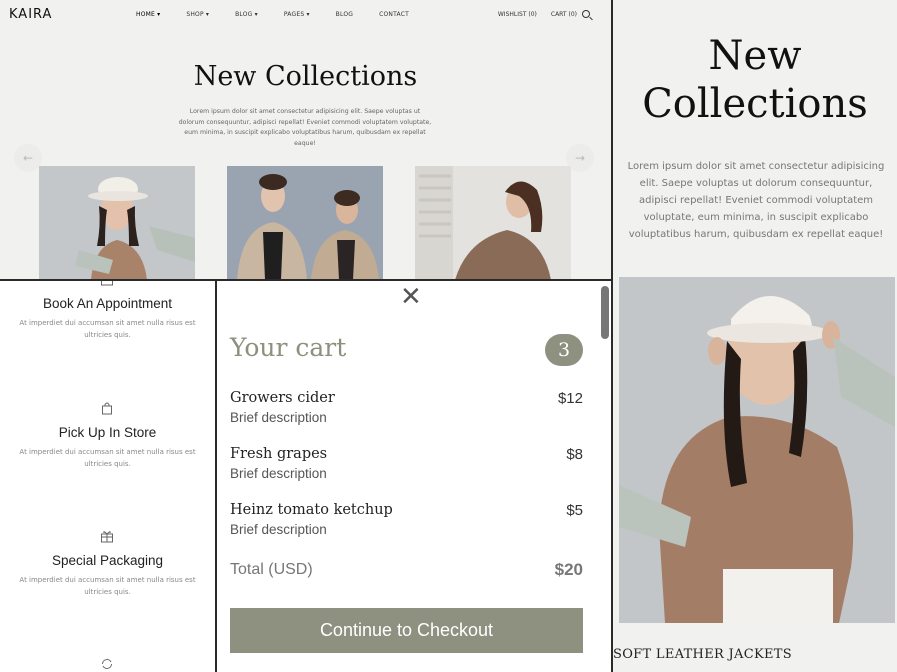  I want to click on cart-link: CART (0), so click(564, 14).